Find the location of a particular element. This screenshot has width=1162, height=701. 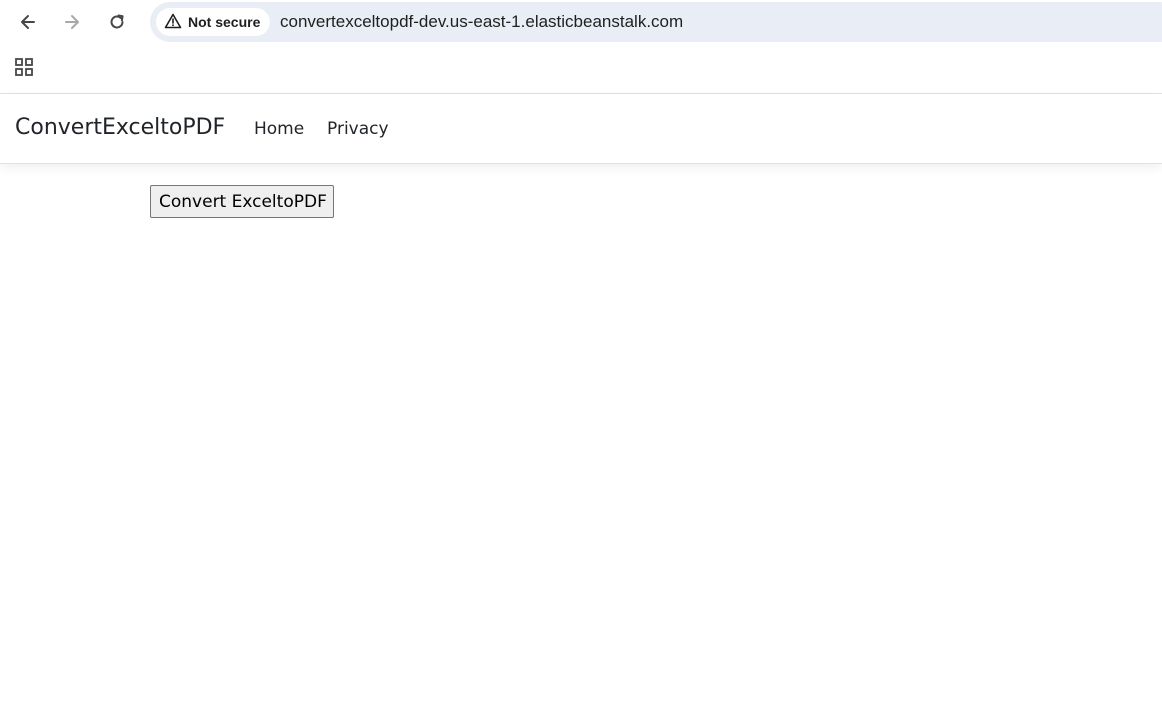

warning-triangle-icon is located at coordinates (173, 22).